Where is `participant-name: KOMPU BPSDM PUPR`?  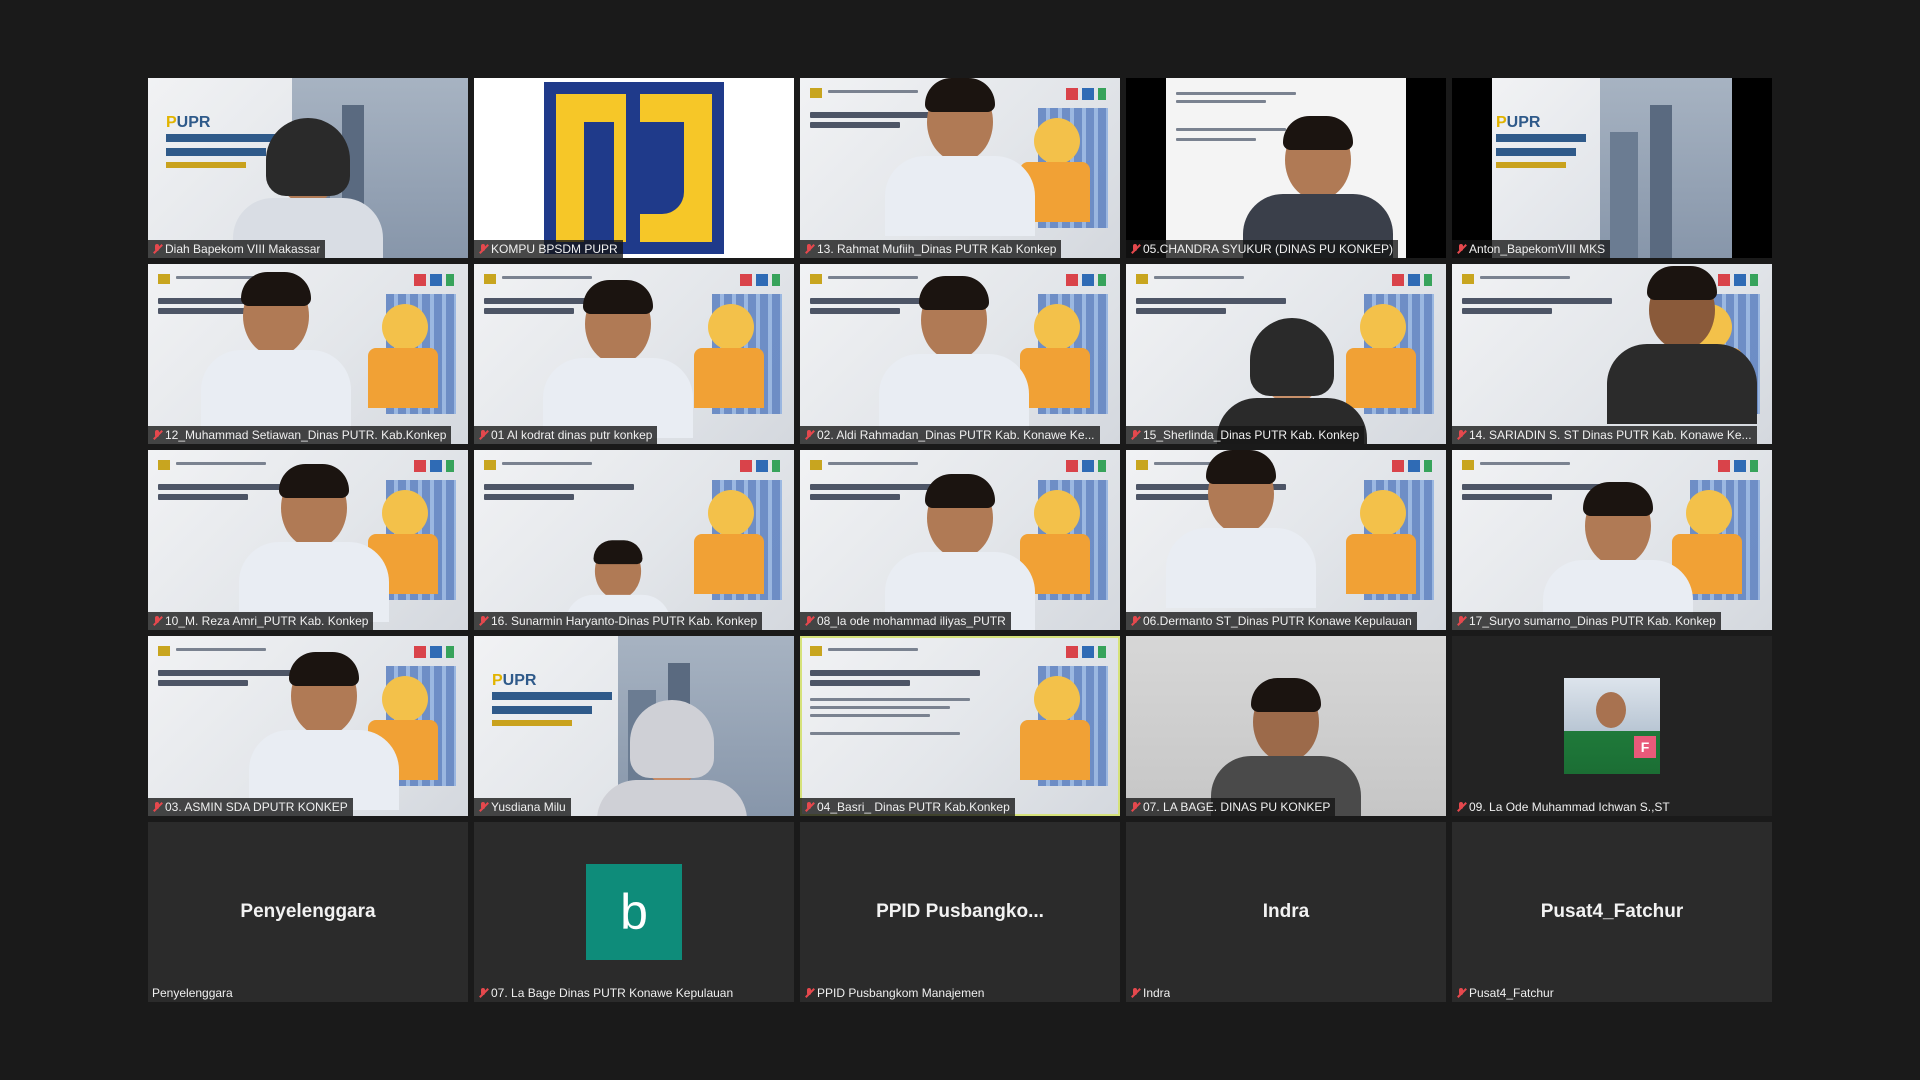
participant-name: KOMPU BPSDM PUPR is located at coordinates (554, 249).